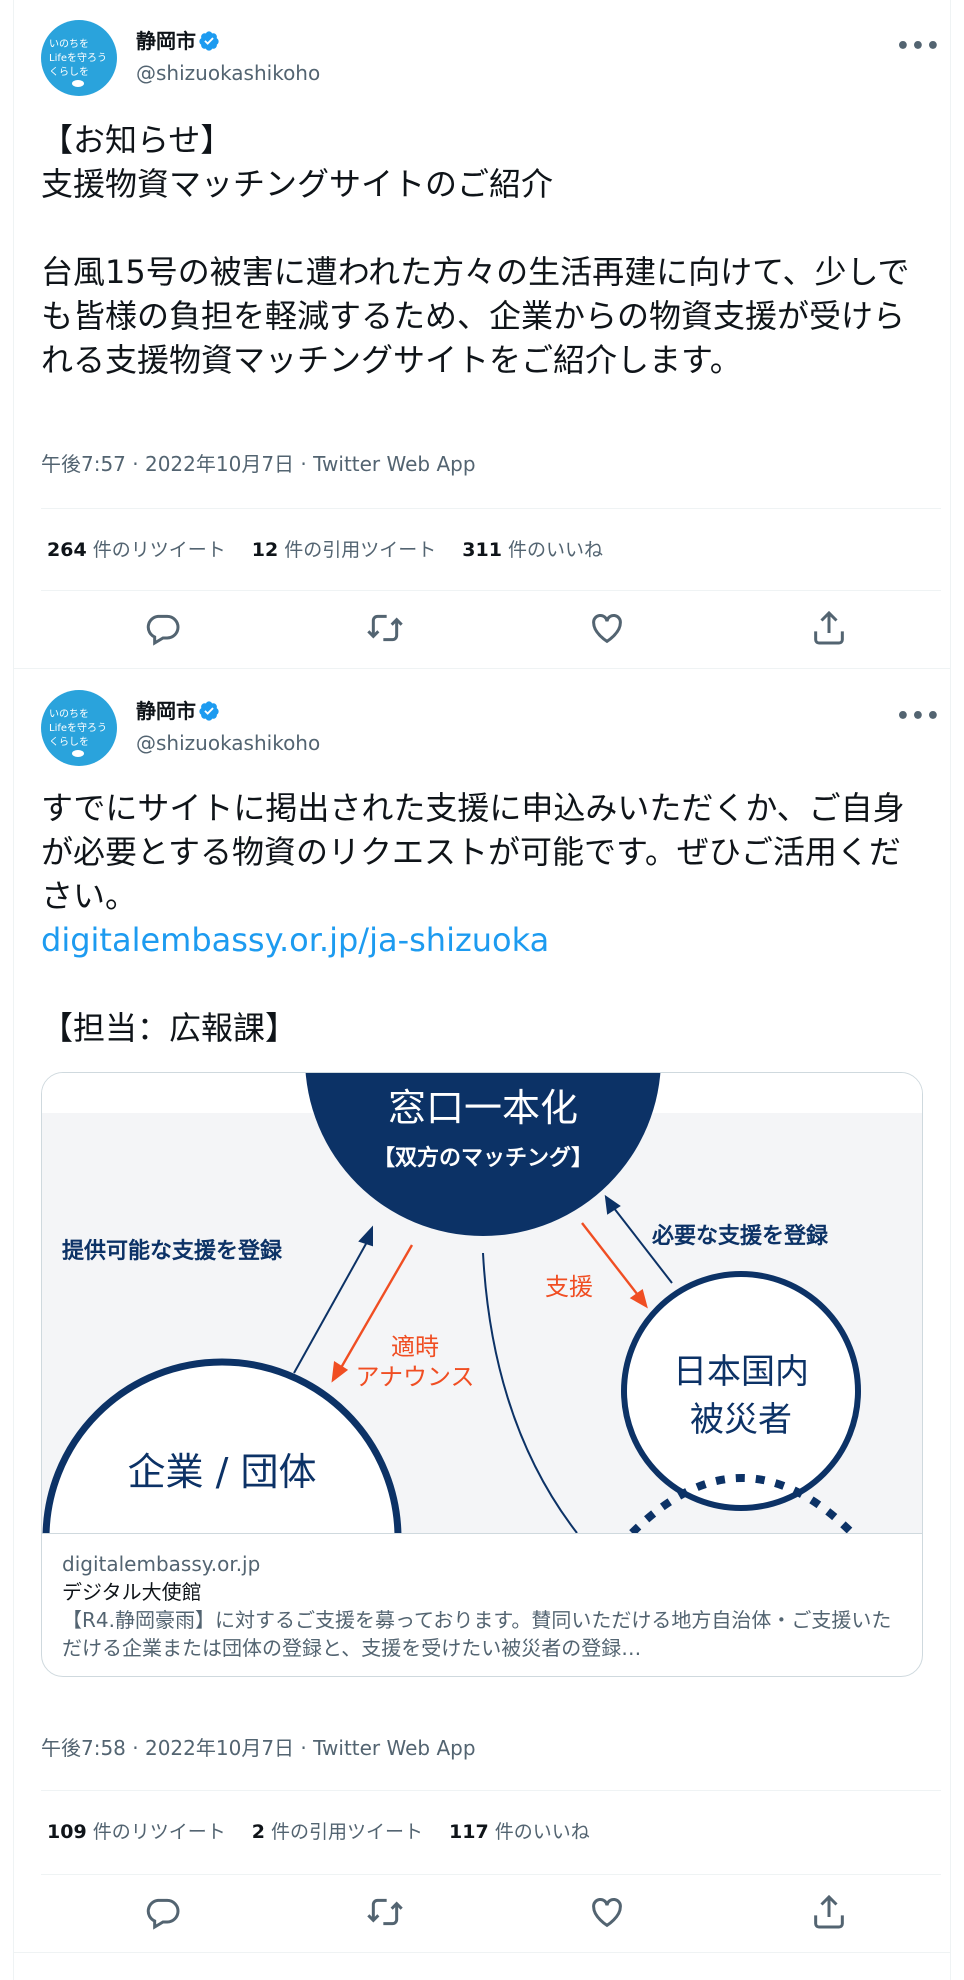 This screenshot has width=964, height=1980. Describe the element at coordinates (172, 1251) in the screenshot. I see `left-arrow-label: 提供可能な支援を登録` at that location.